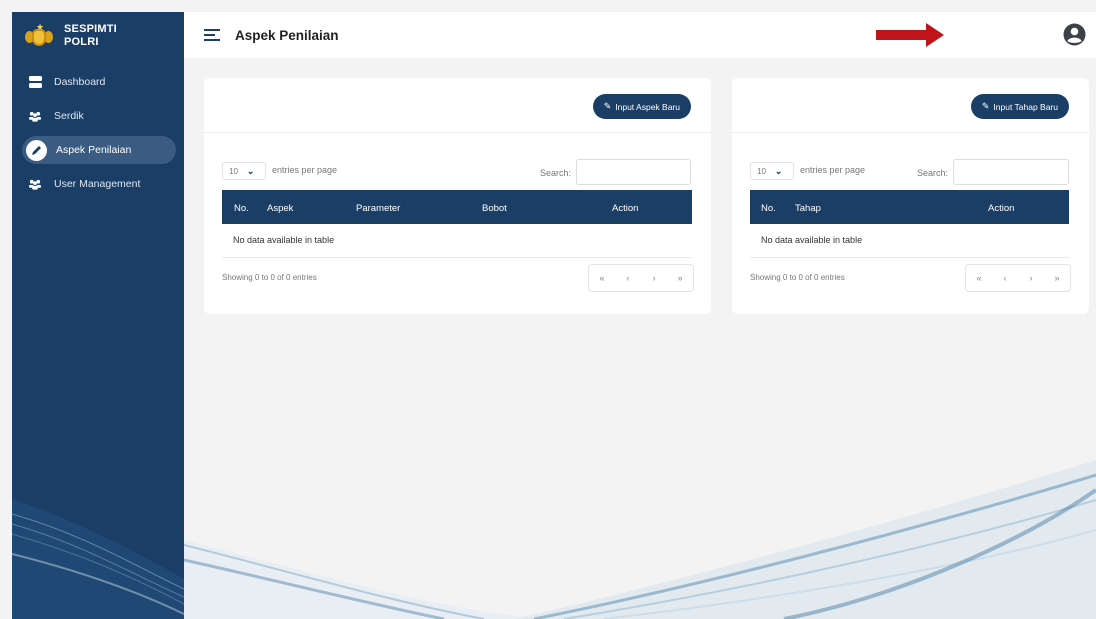 The height and width of the screenshot is (619, 1096). Describe the element at coordinates (808, 208) in the screenshot. I see `column-header-tahap: Tahap` at that location.